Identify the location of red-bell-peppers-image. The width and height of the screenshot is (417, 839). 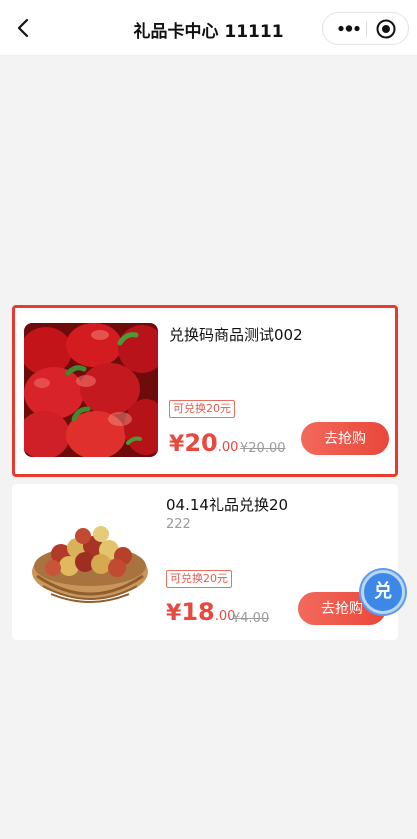
(91, 390).